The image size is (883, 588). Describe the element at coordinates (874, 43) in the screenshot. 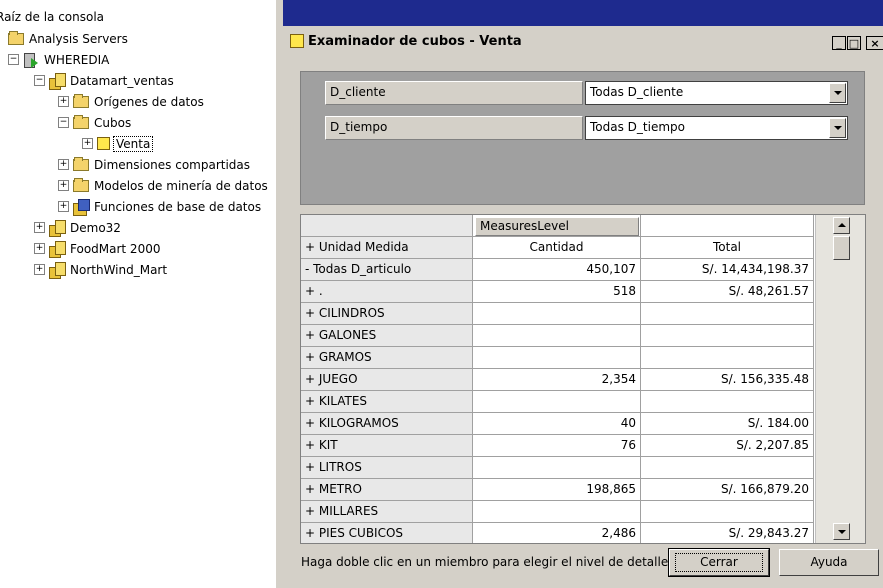

I see `close-window-button: ×` at that location.